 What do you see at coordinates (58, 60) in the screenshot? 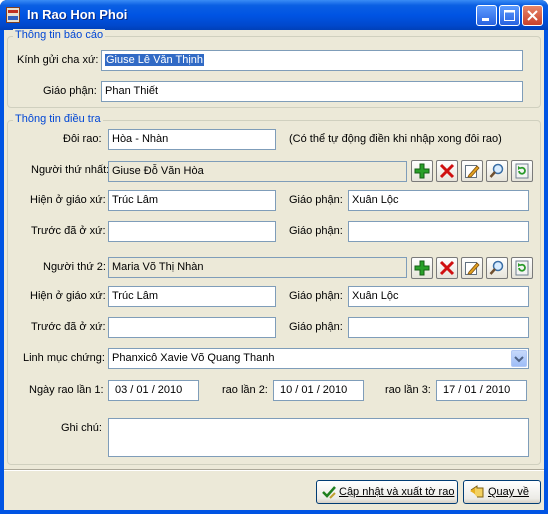
I see `kinh-gui-label: Kính gửi cha xứ:` at bounding box center [58, 60].